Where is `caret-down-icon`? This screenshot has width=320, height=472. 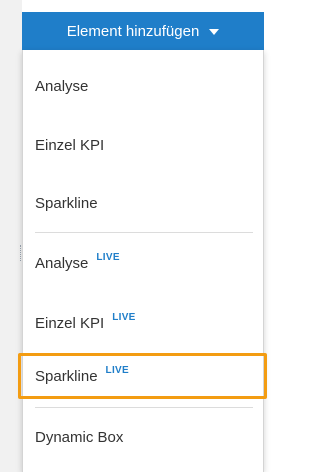
caret-down-icon is located at coordinates (214, 31).